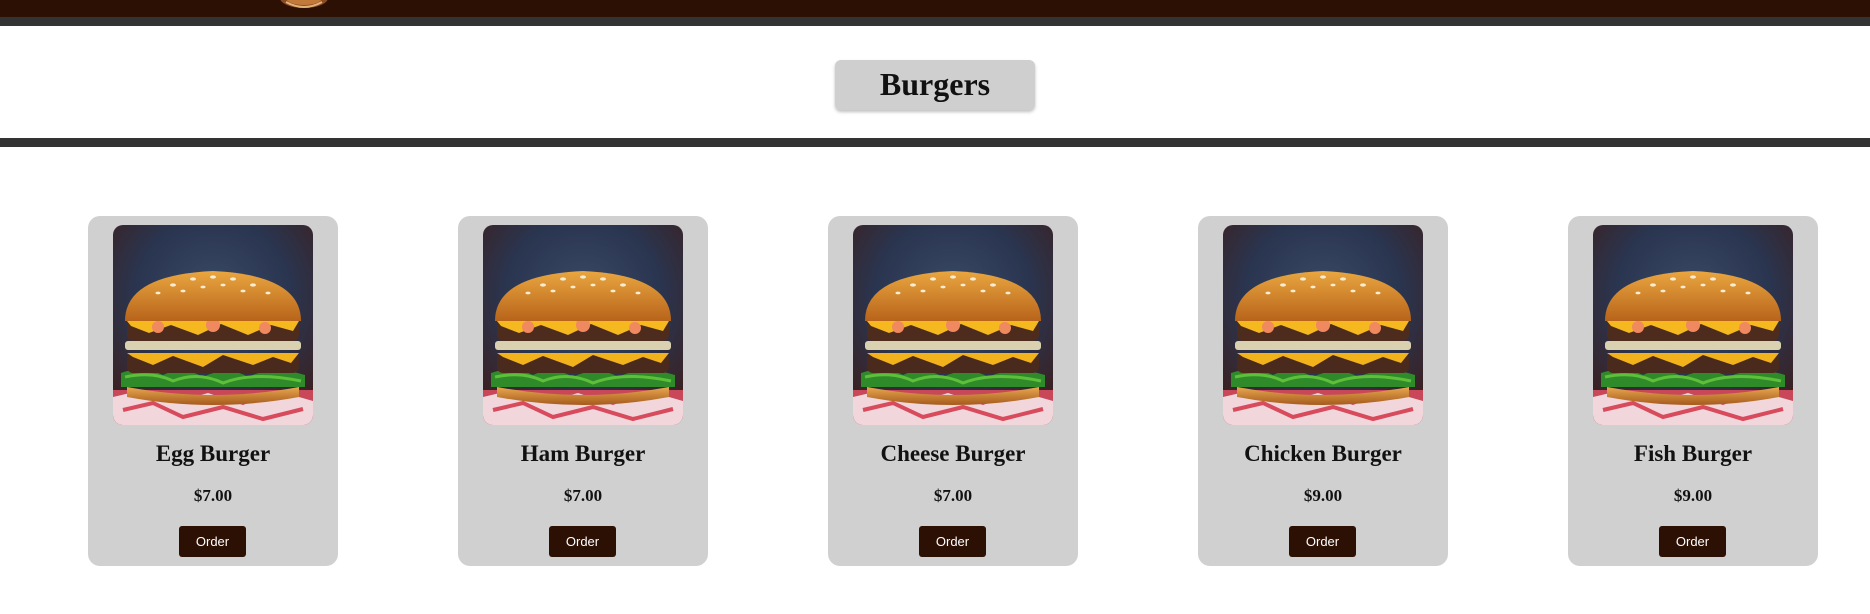 This screenshot has width=1870, height=614. Describe the element at coordinates (935, 8) in the screenshot. I see `top-navbar` at that location.